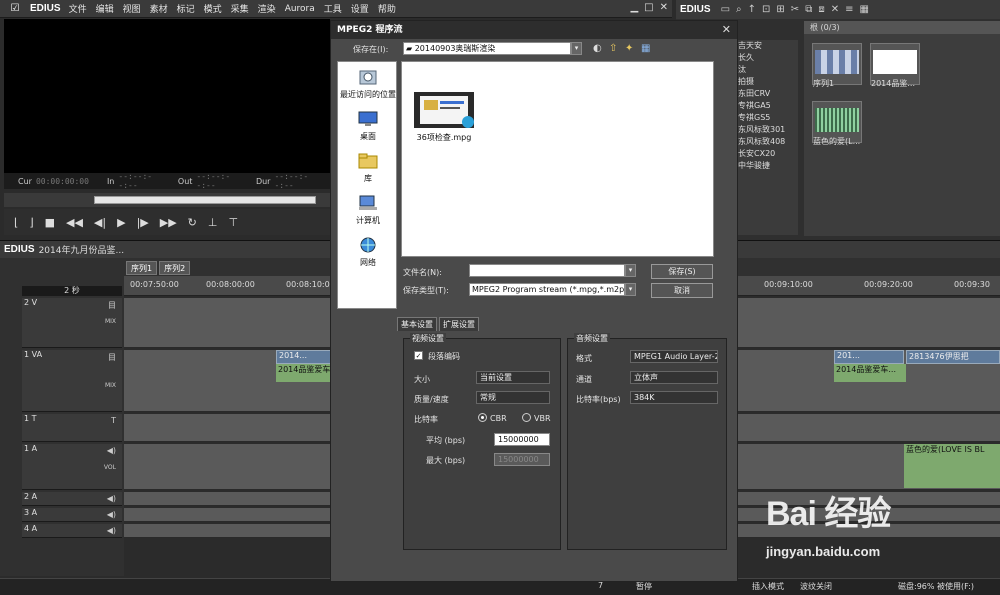 This screenshot has height=595, width=1000. I want to click on stop-icon: ■, so click(50, 222).